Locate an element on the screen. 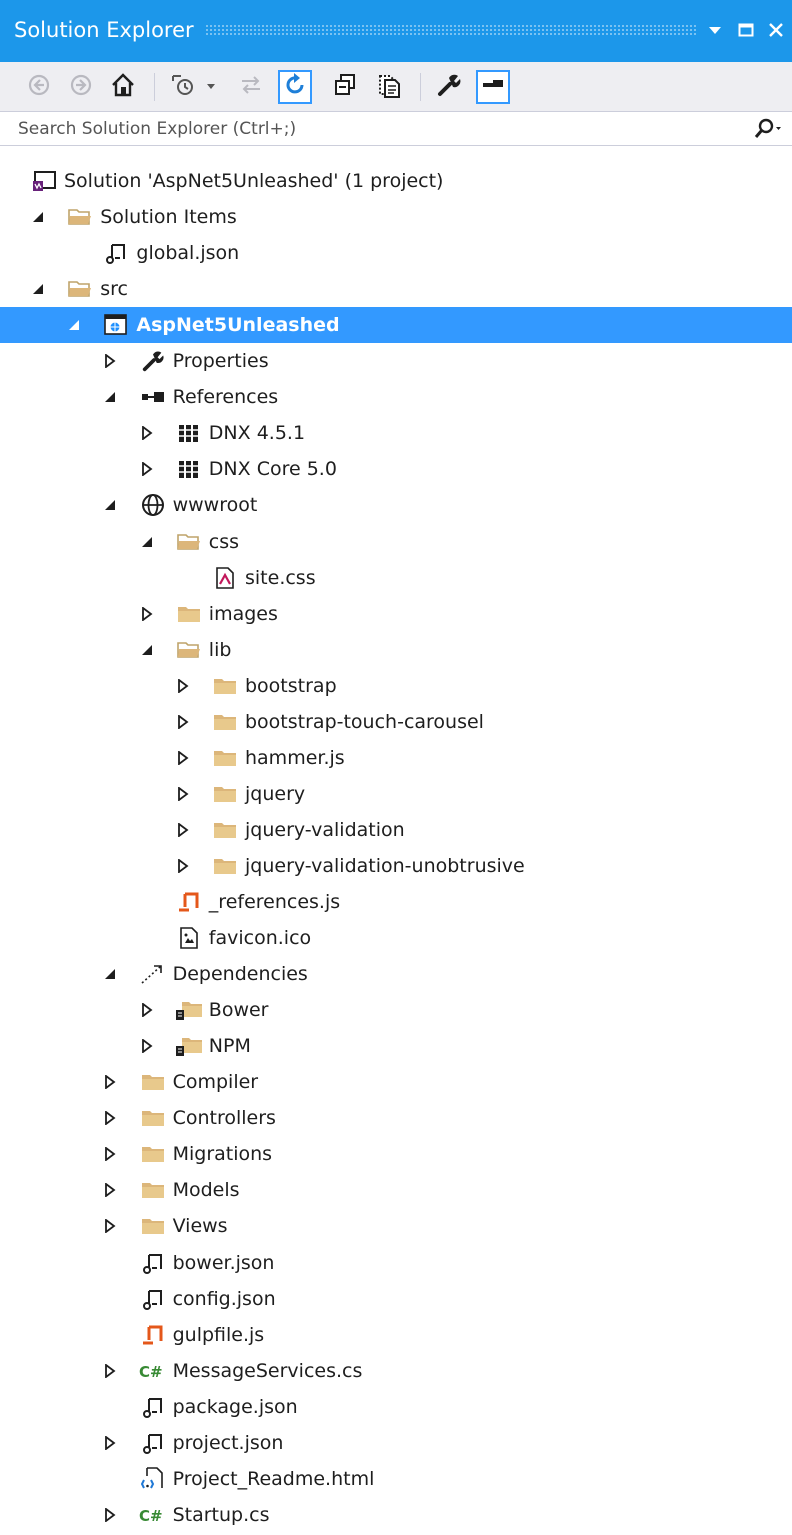  tree-item: Dependencies is located at coordinates (396, 974).